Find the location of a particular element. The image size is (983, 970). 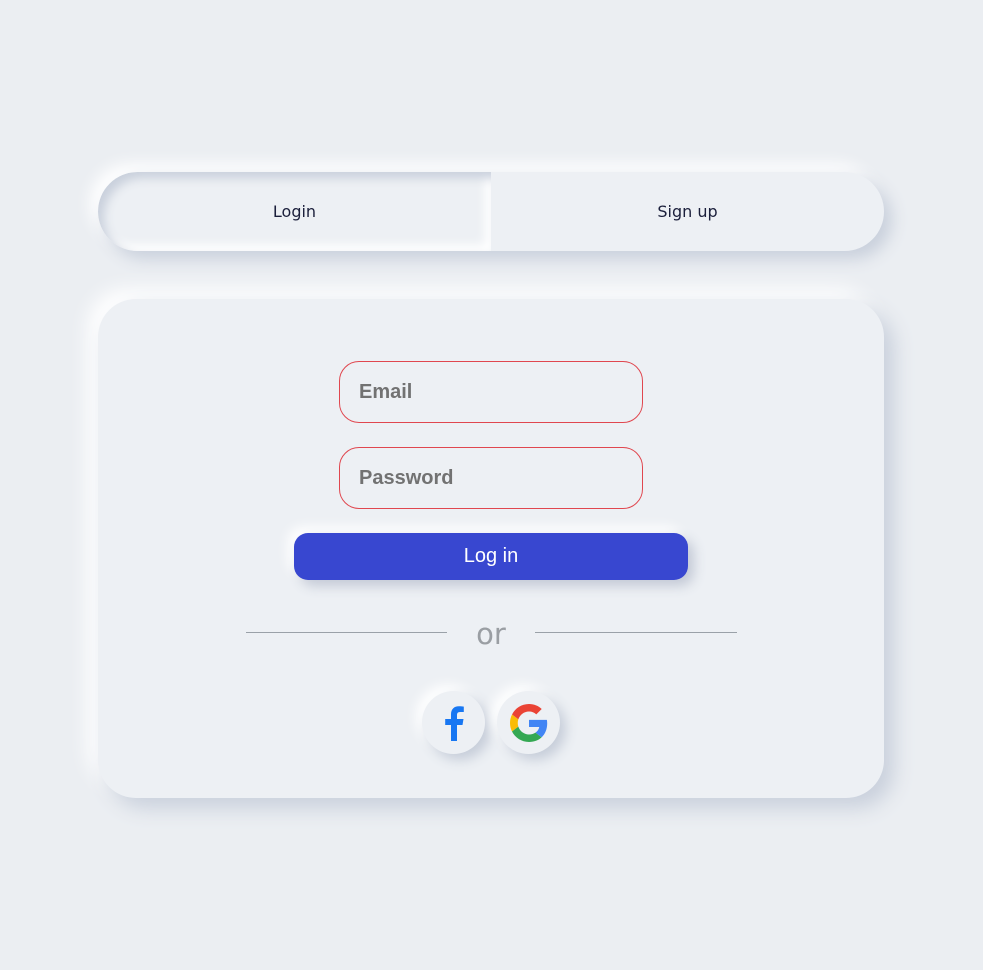

tab-login: Login is located at coordinates (294, 211).